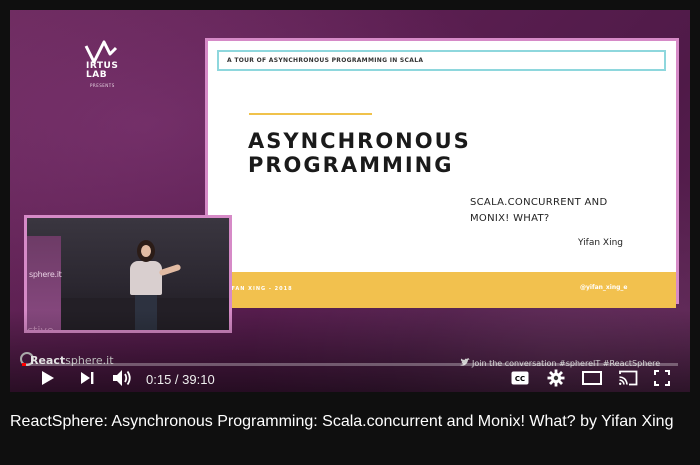 The height and width of the screenshot is (465, 700). Describe the element at coordinates (442, 290) in the screenshot. I see `slide-footer: YIFAN XING - 2018 @yifan_xing_e` at that location.